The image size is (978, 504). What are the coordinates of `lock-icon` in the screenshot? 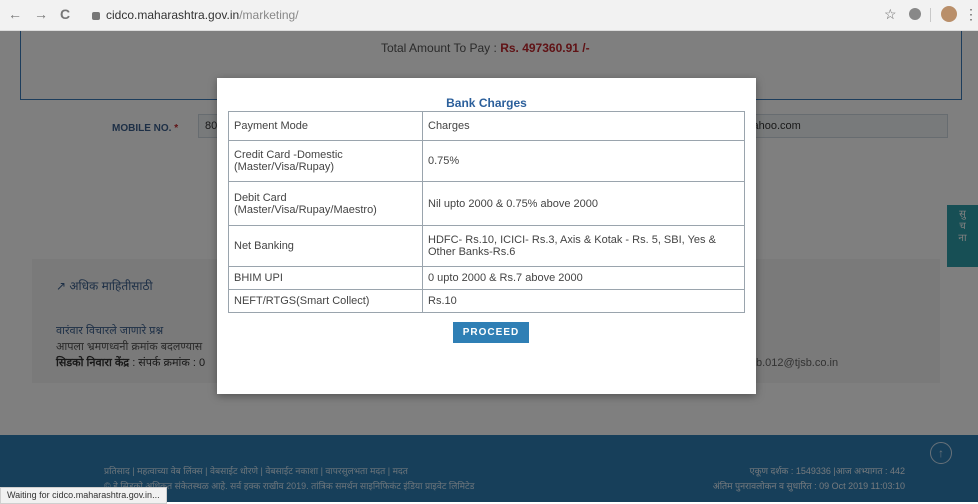 It's located at (96, 15).